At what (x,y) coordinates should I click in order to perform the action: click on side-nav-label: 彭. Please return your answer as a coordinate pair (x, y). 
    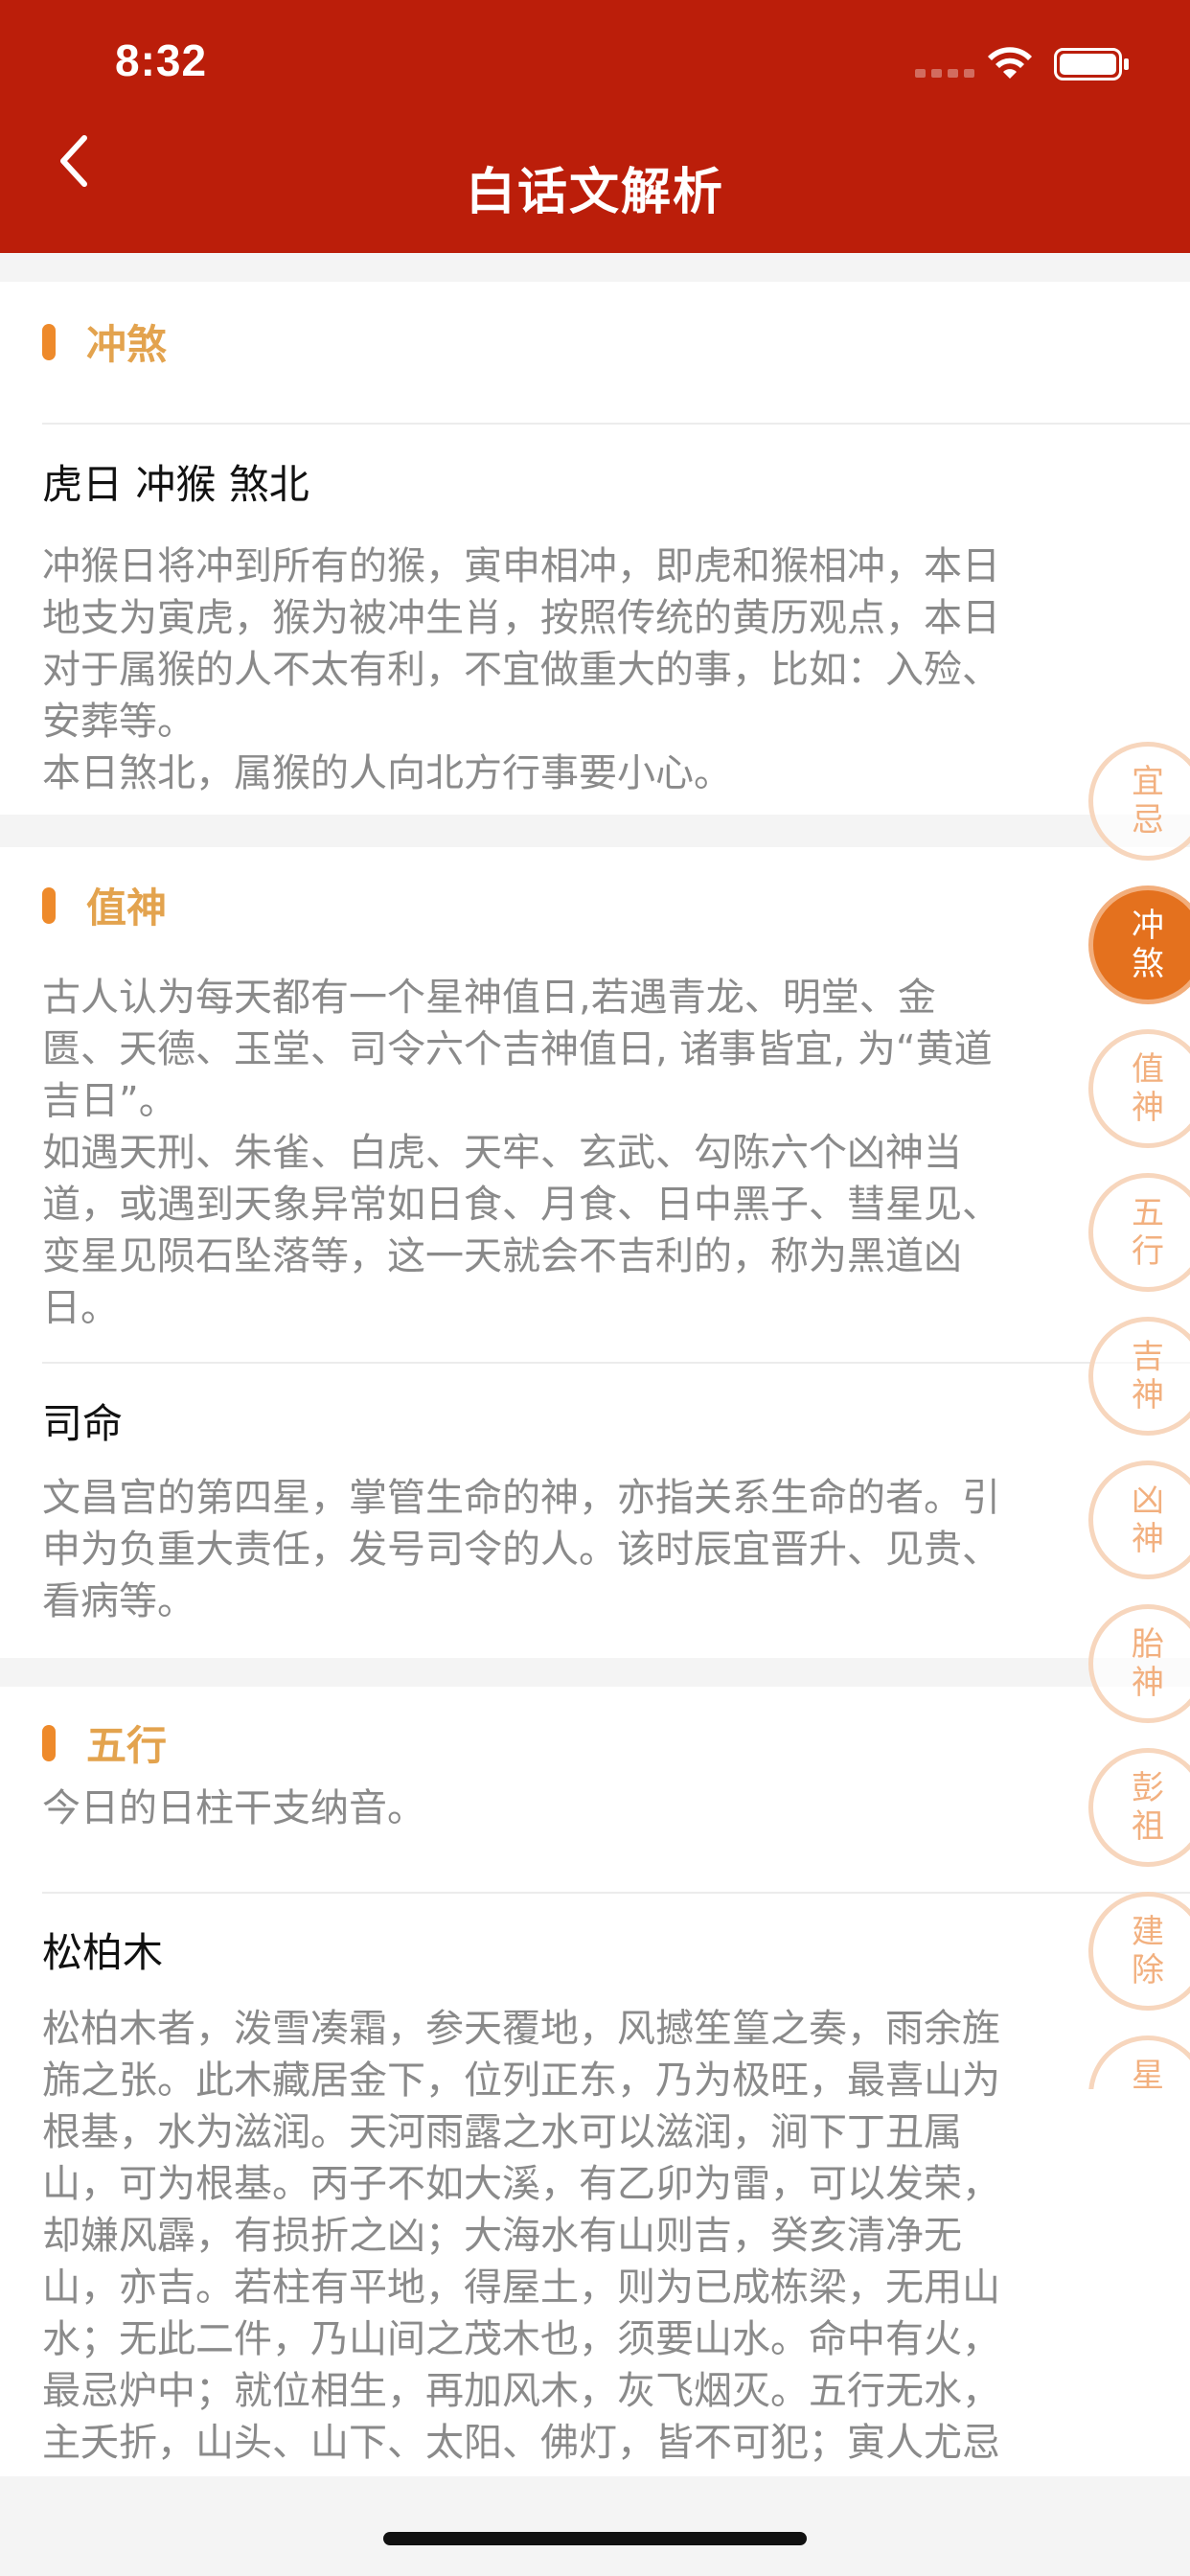
    Looking at the image, I should click on (1148, 1788).